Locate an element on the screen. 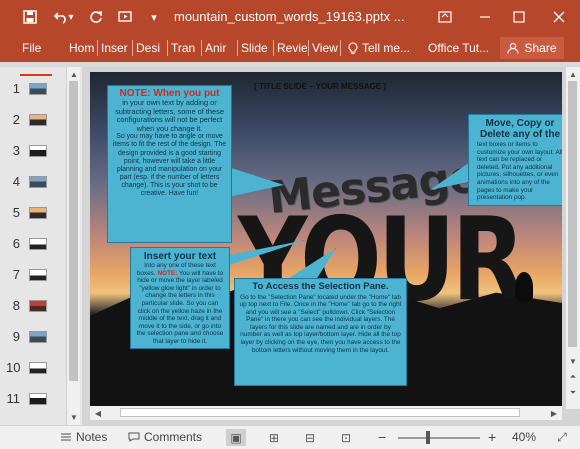 The height and width of the screenshot is (449, 580). tab-review: Revie is located at coordinates (292, 48).